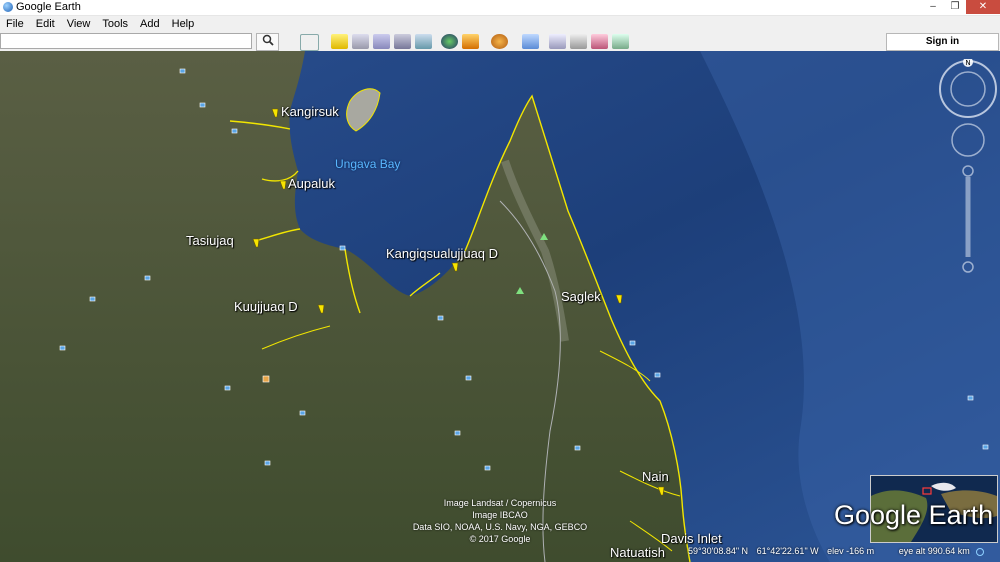 The height and width of the screenshot is (562, 1000). I want to click on view-in-maps-icon, so click(620, 41).